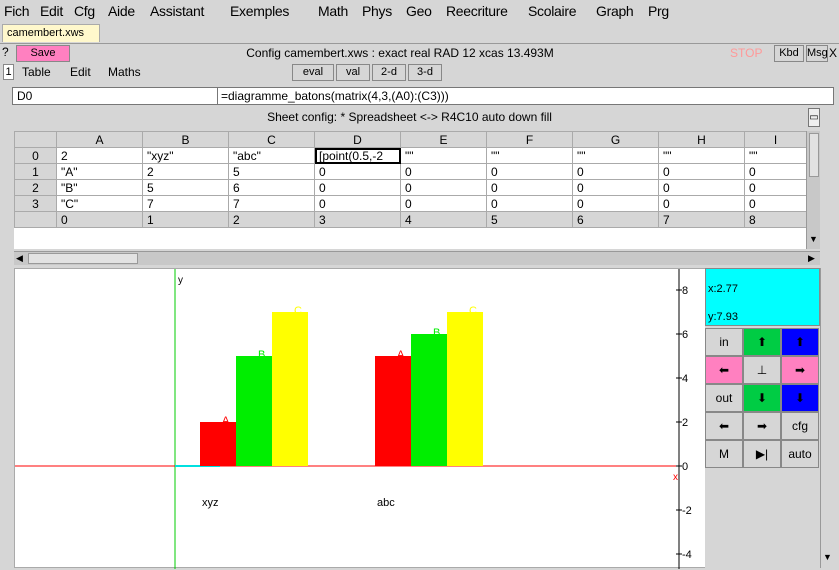 This screenshot has height=570, width=839. I want to click on down-fast-icon: ⬇, so click(800, 398).